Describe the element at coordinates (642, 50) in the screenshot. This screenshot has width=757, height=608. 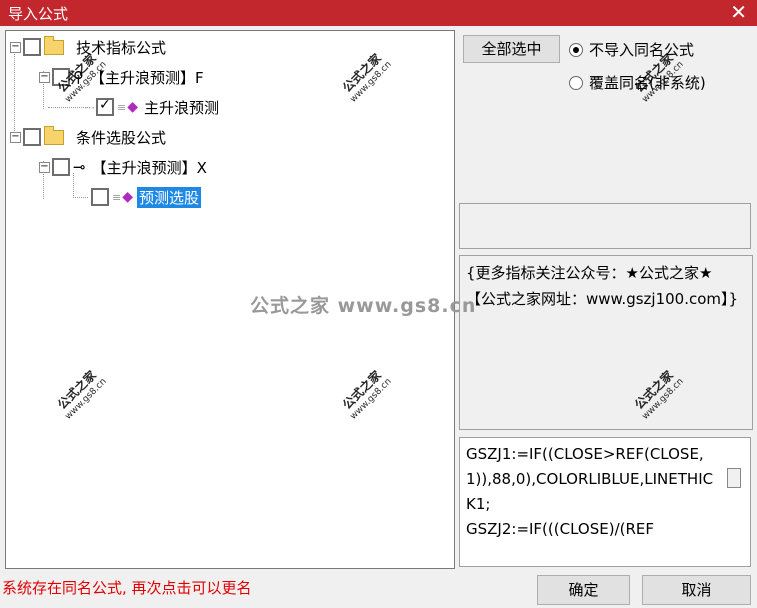
I see `radio-label: 不导入同名公式` at that location.